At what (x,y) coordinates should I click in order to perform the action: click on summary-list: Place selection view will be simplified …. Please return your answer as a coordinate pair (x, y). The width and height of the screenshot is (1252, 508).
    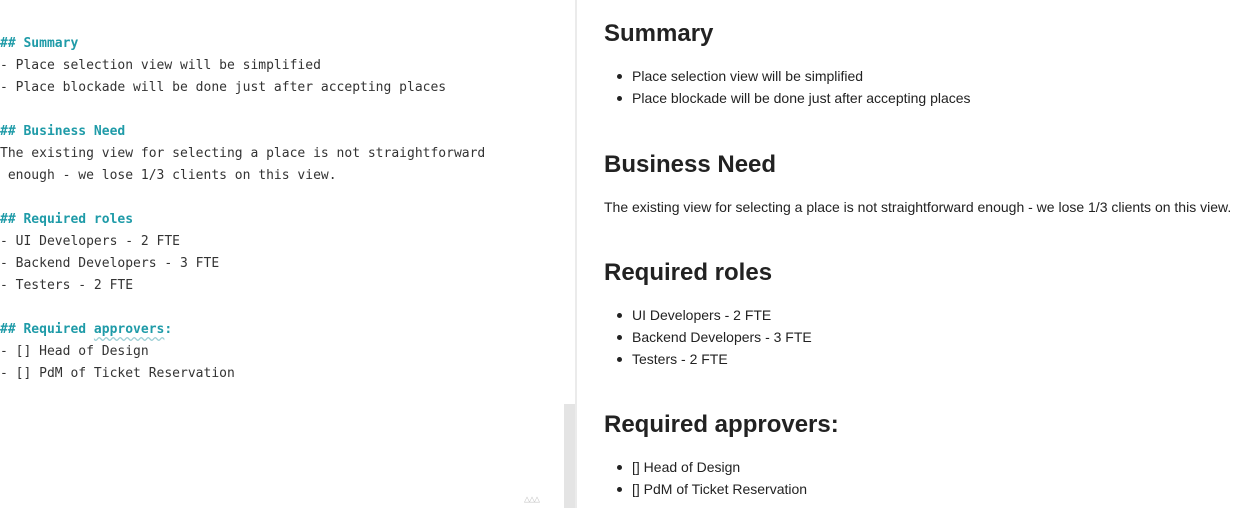
    Looking at the image, I should click on (787, 87).